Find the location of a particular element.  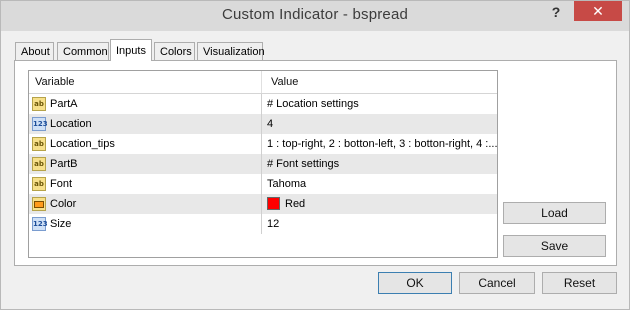

variable-name: PartA is located at coordinates (64, 104).